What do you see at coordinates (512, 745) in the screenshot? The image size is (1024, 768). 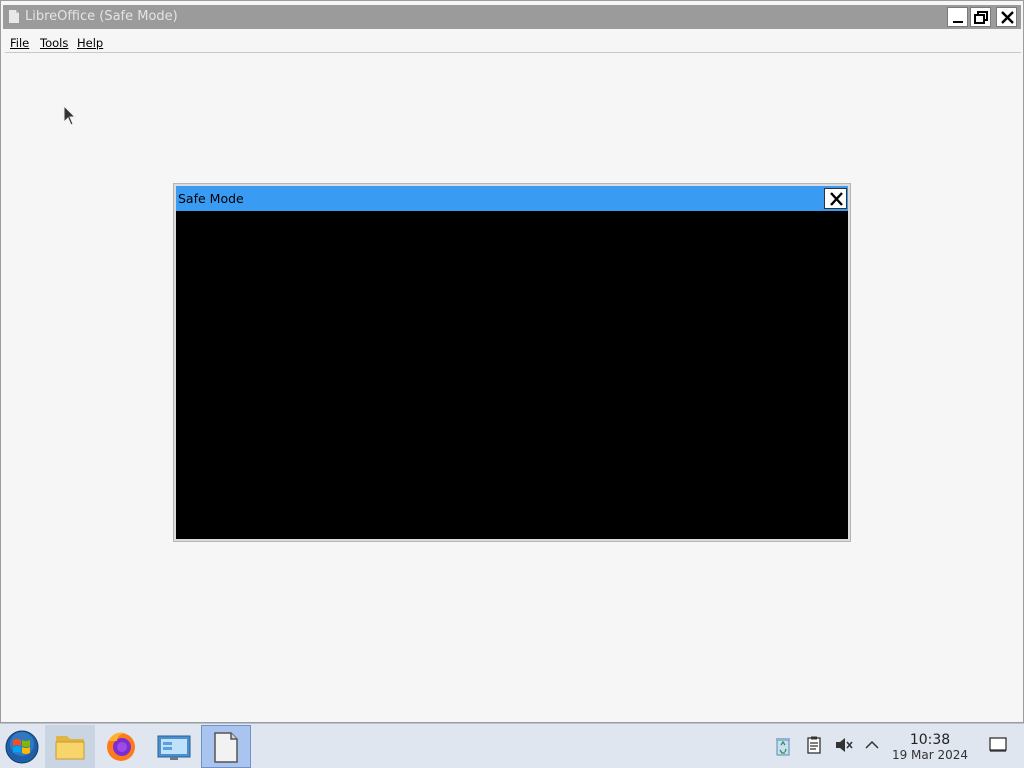 I see `taskbar: 10:38 19 Mar 2024` at bounding box center [512, 745].